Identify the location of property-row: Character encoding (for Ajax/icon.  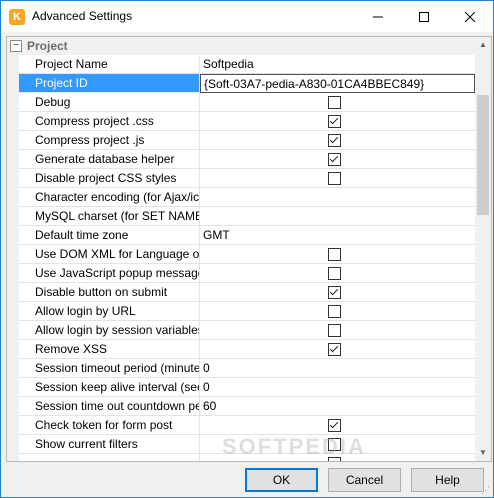
(241, 197).